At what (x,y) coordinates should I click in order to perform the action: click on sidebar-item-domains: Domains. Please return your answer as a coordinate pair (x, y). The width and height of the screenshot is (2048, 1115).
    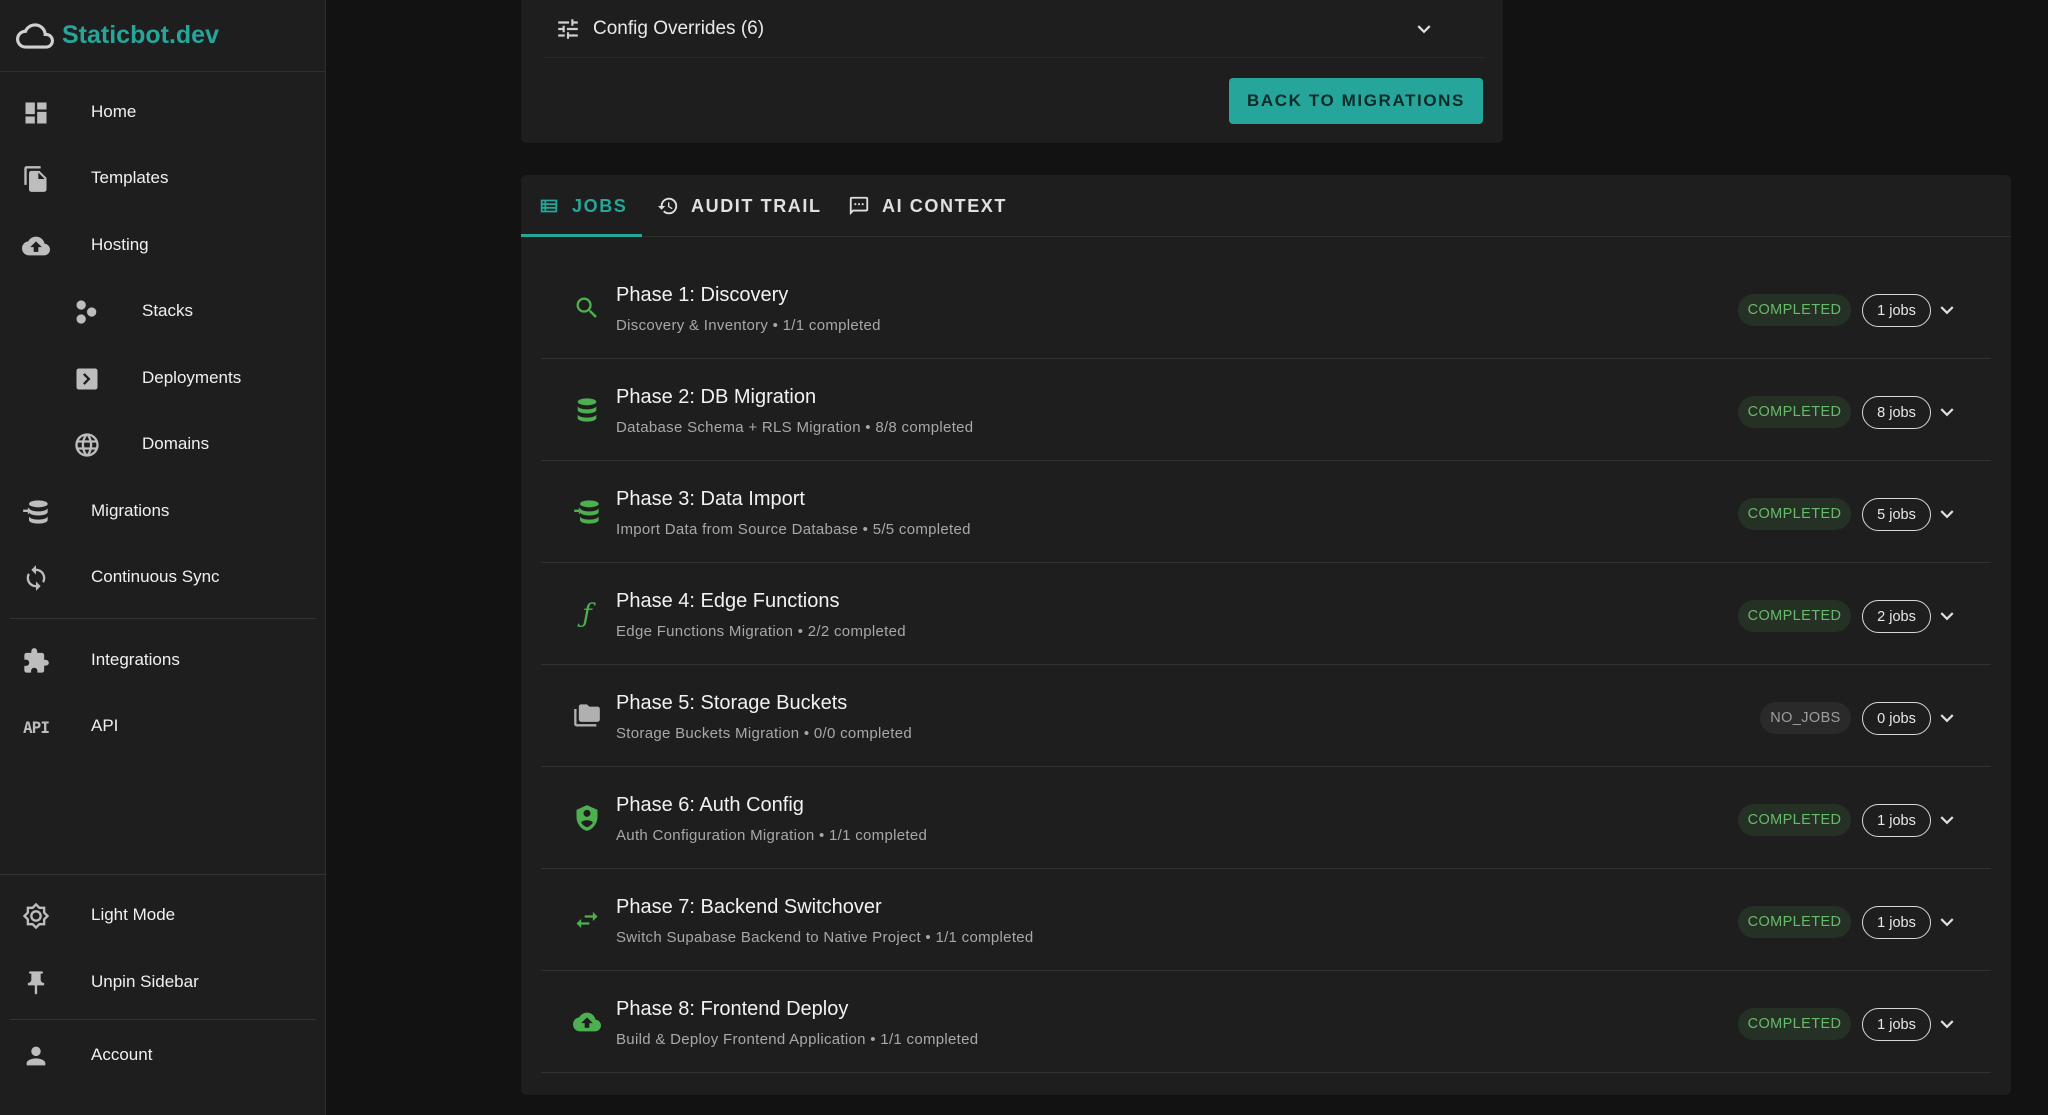
    Looking at the image, I should click on (163, 445).